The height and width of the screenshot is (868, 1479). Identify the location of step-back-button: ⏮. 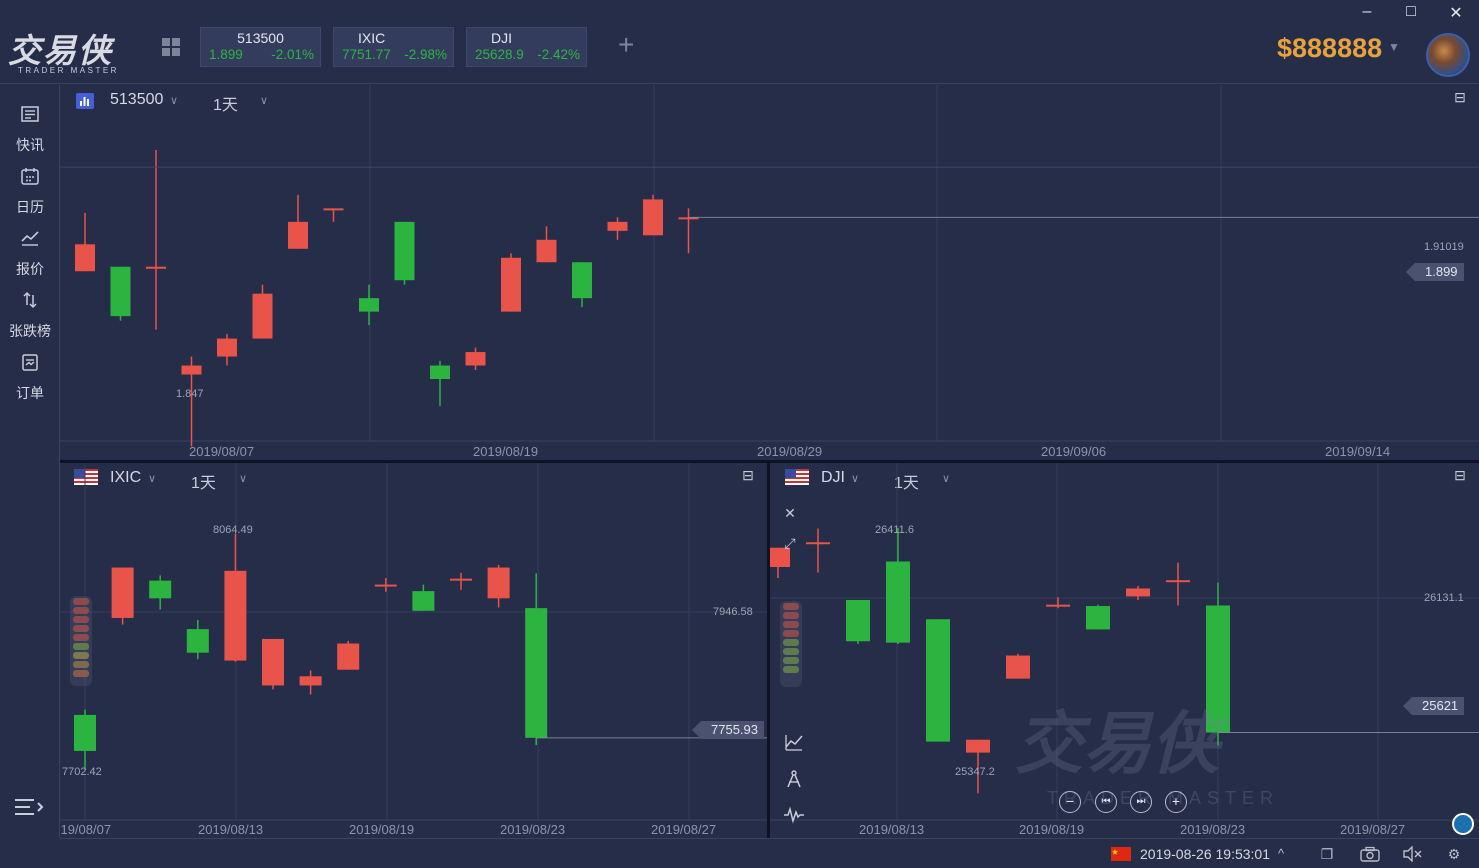
(1106, 802).